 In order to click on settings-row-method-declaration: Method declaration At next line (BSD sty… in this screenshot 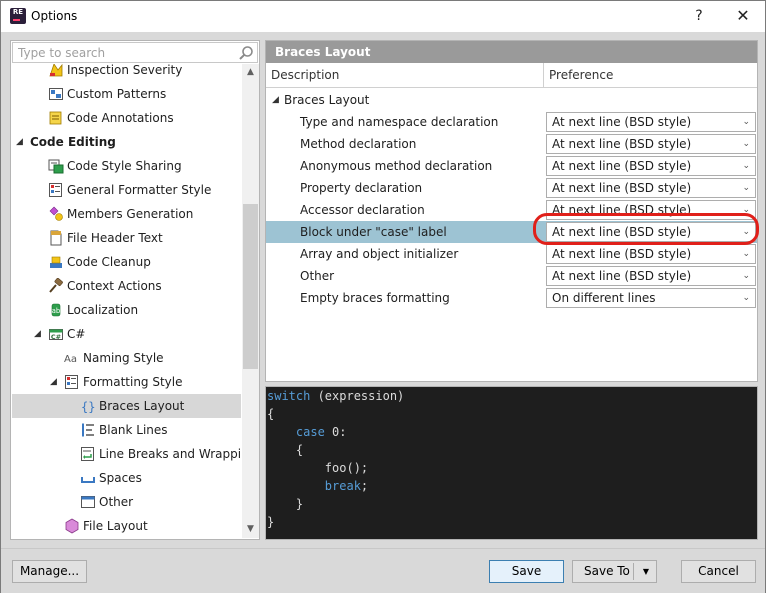, I will do `click(511, 144)`.